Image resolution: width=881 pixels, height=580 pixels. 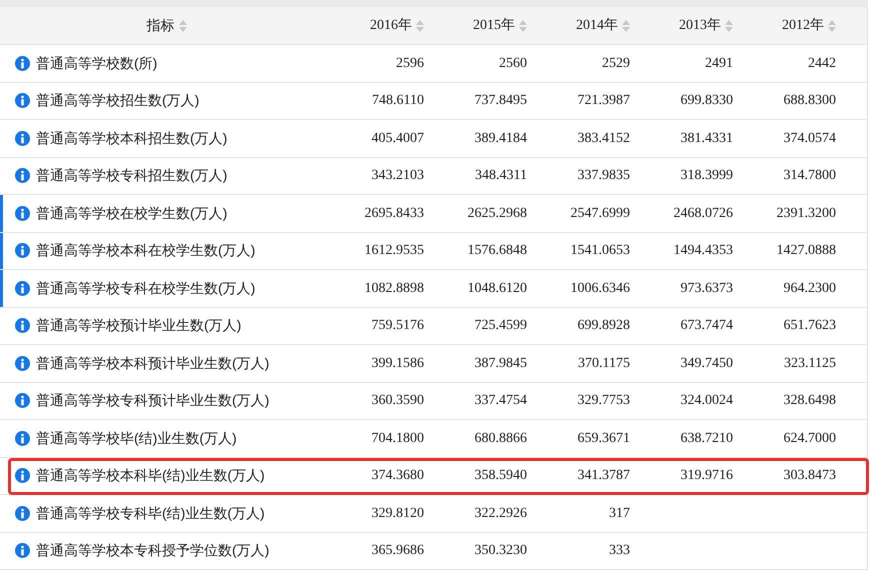 I want to click on table-cell-text: 699.8330, so click(x=706, y=101).